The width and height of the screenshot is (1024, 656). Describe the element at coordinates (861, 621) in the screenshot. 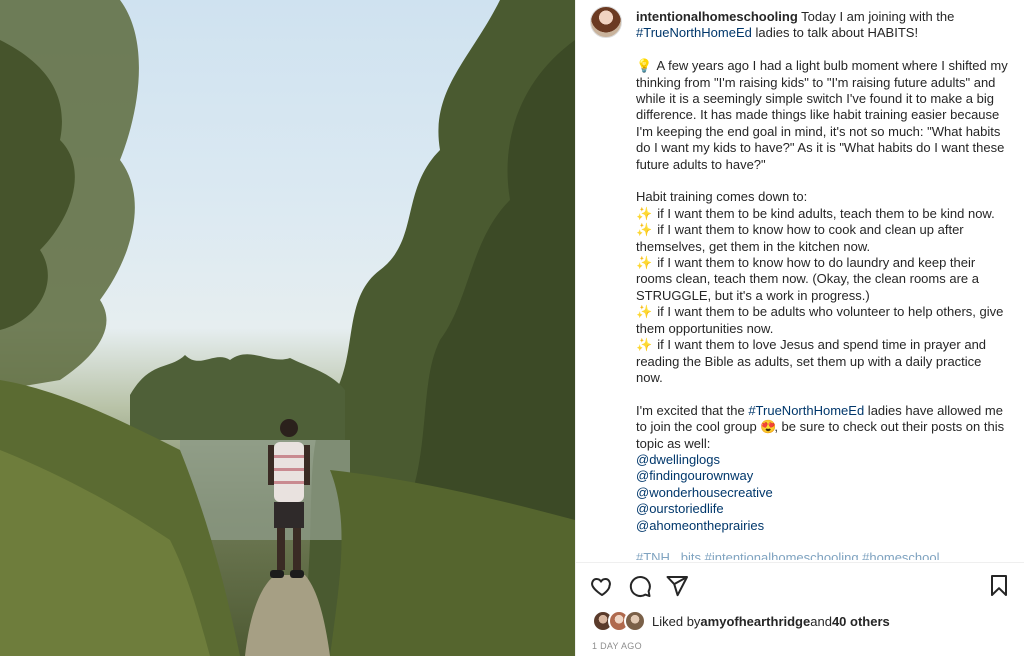

I see `likes-count-link: 40 others` at that location.